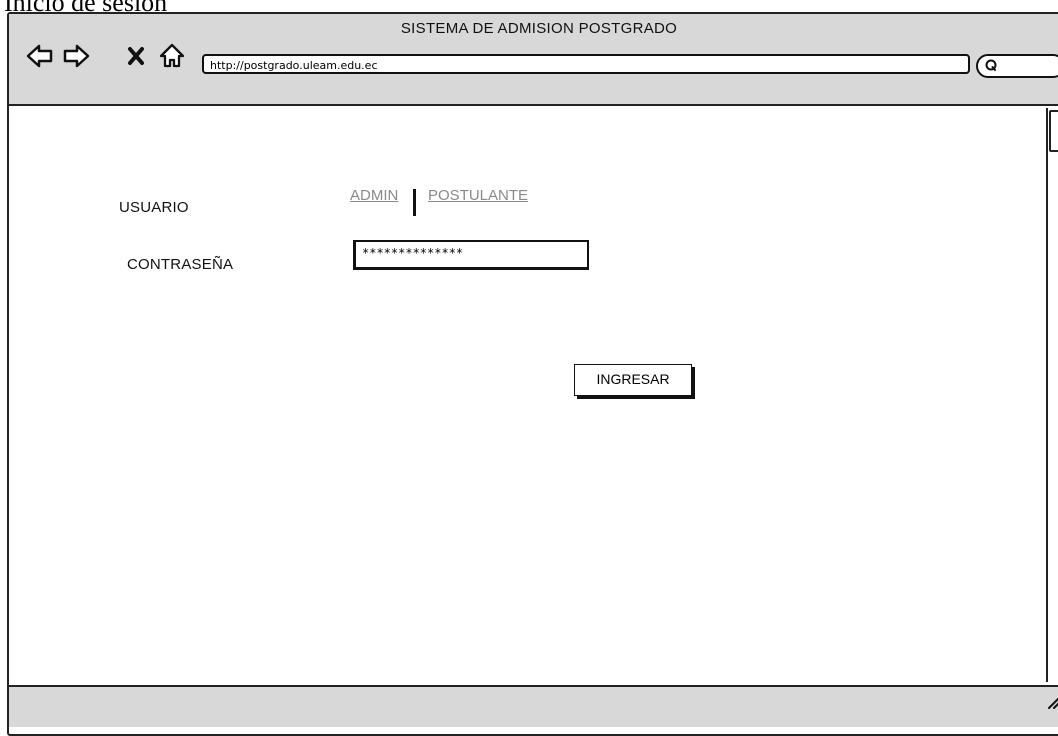  Describe the element at coordinates (539, 28) in the screenshot. I see `window-title: SISTEMA DE ADMISION POSTGRADO` at that location.